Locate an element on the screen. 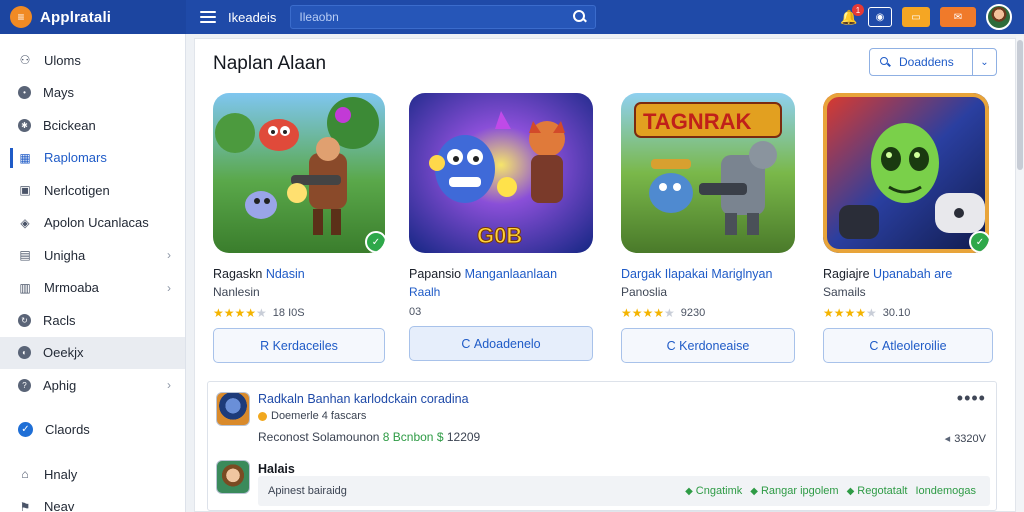 The width and height of the screenshot is (1024, 512). card-action-button: C Kerdoneaise is located at coordinates (708, 345).